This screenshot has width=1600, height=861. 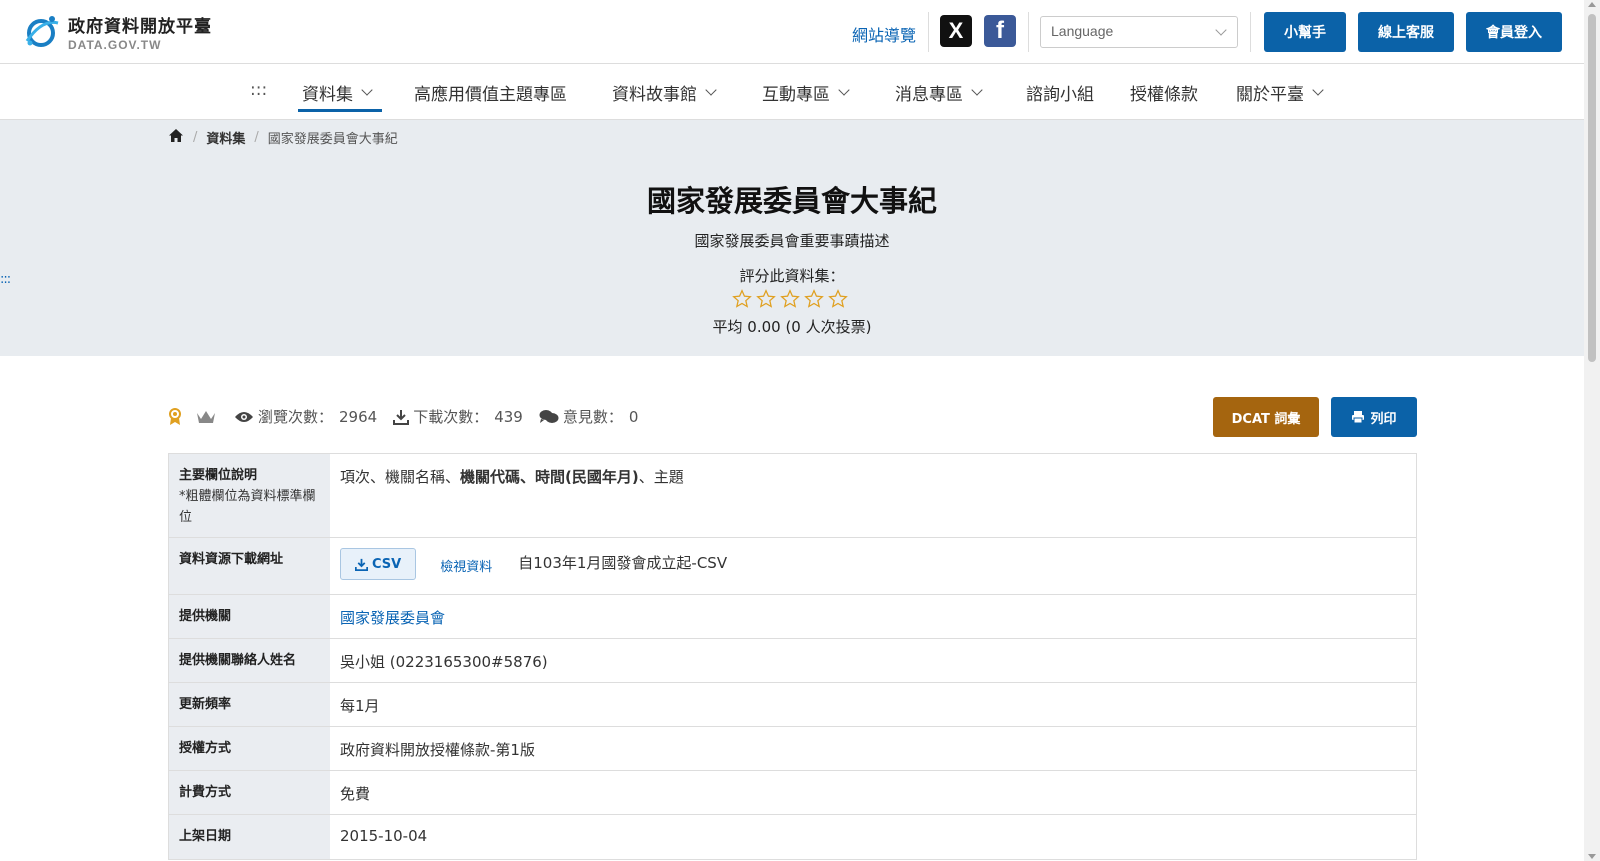 I want to click on frequency-value: 每1月, so click(x=360, y=706).